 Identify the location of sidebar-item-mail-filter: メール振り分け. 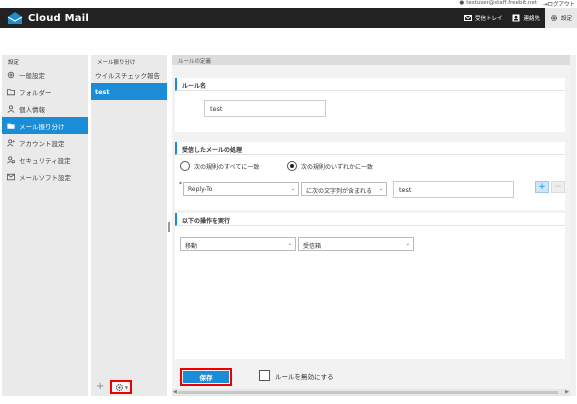
(45, 125).